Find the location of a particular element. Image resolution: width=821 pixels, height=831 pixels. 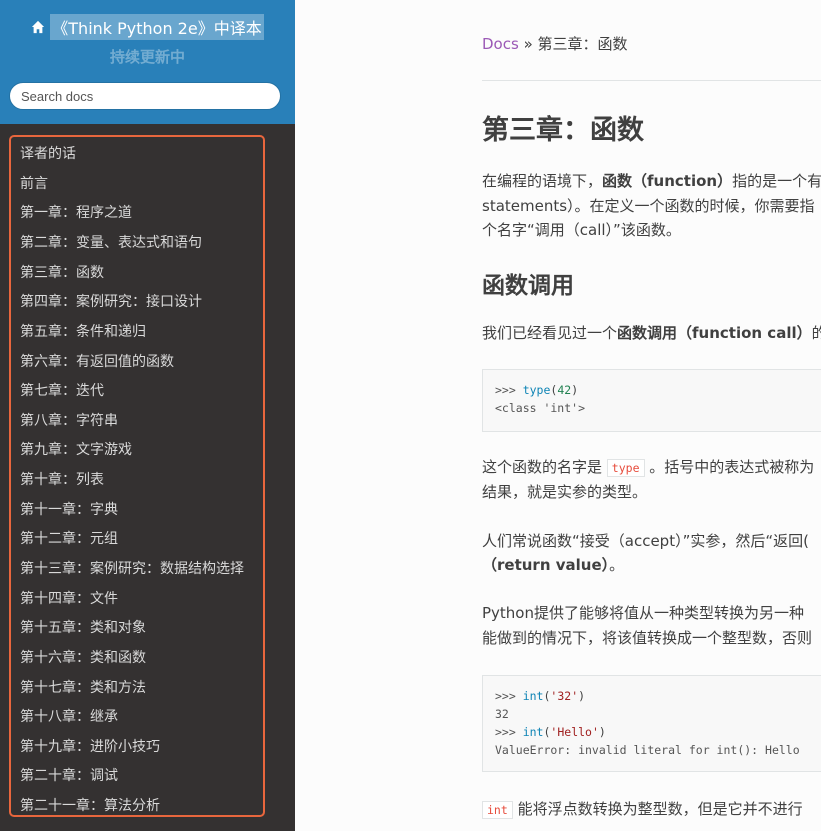

toc-item-ch16: 第十六章：类和函数 is located at coordinates (83, 657).